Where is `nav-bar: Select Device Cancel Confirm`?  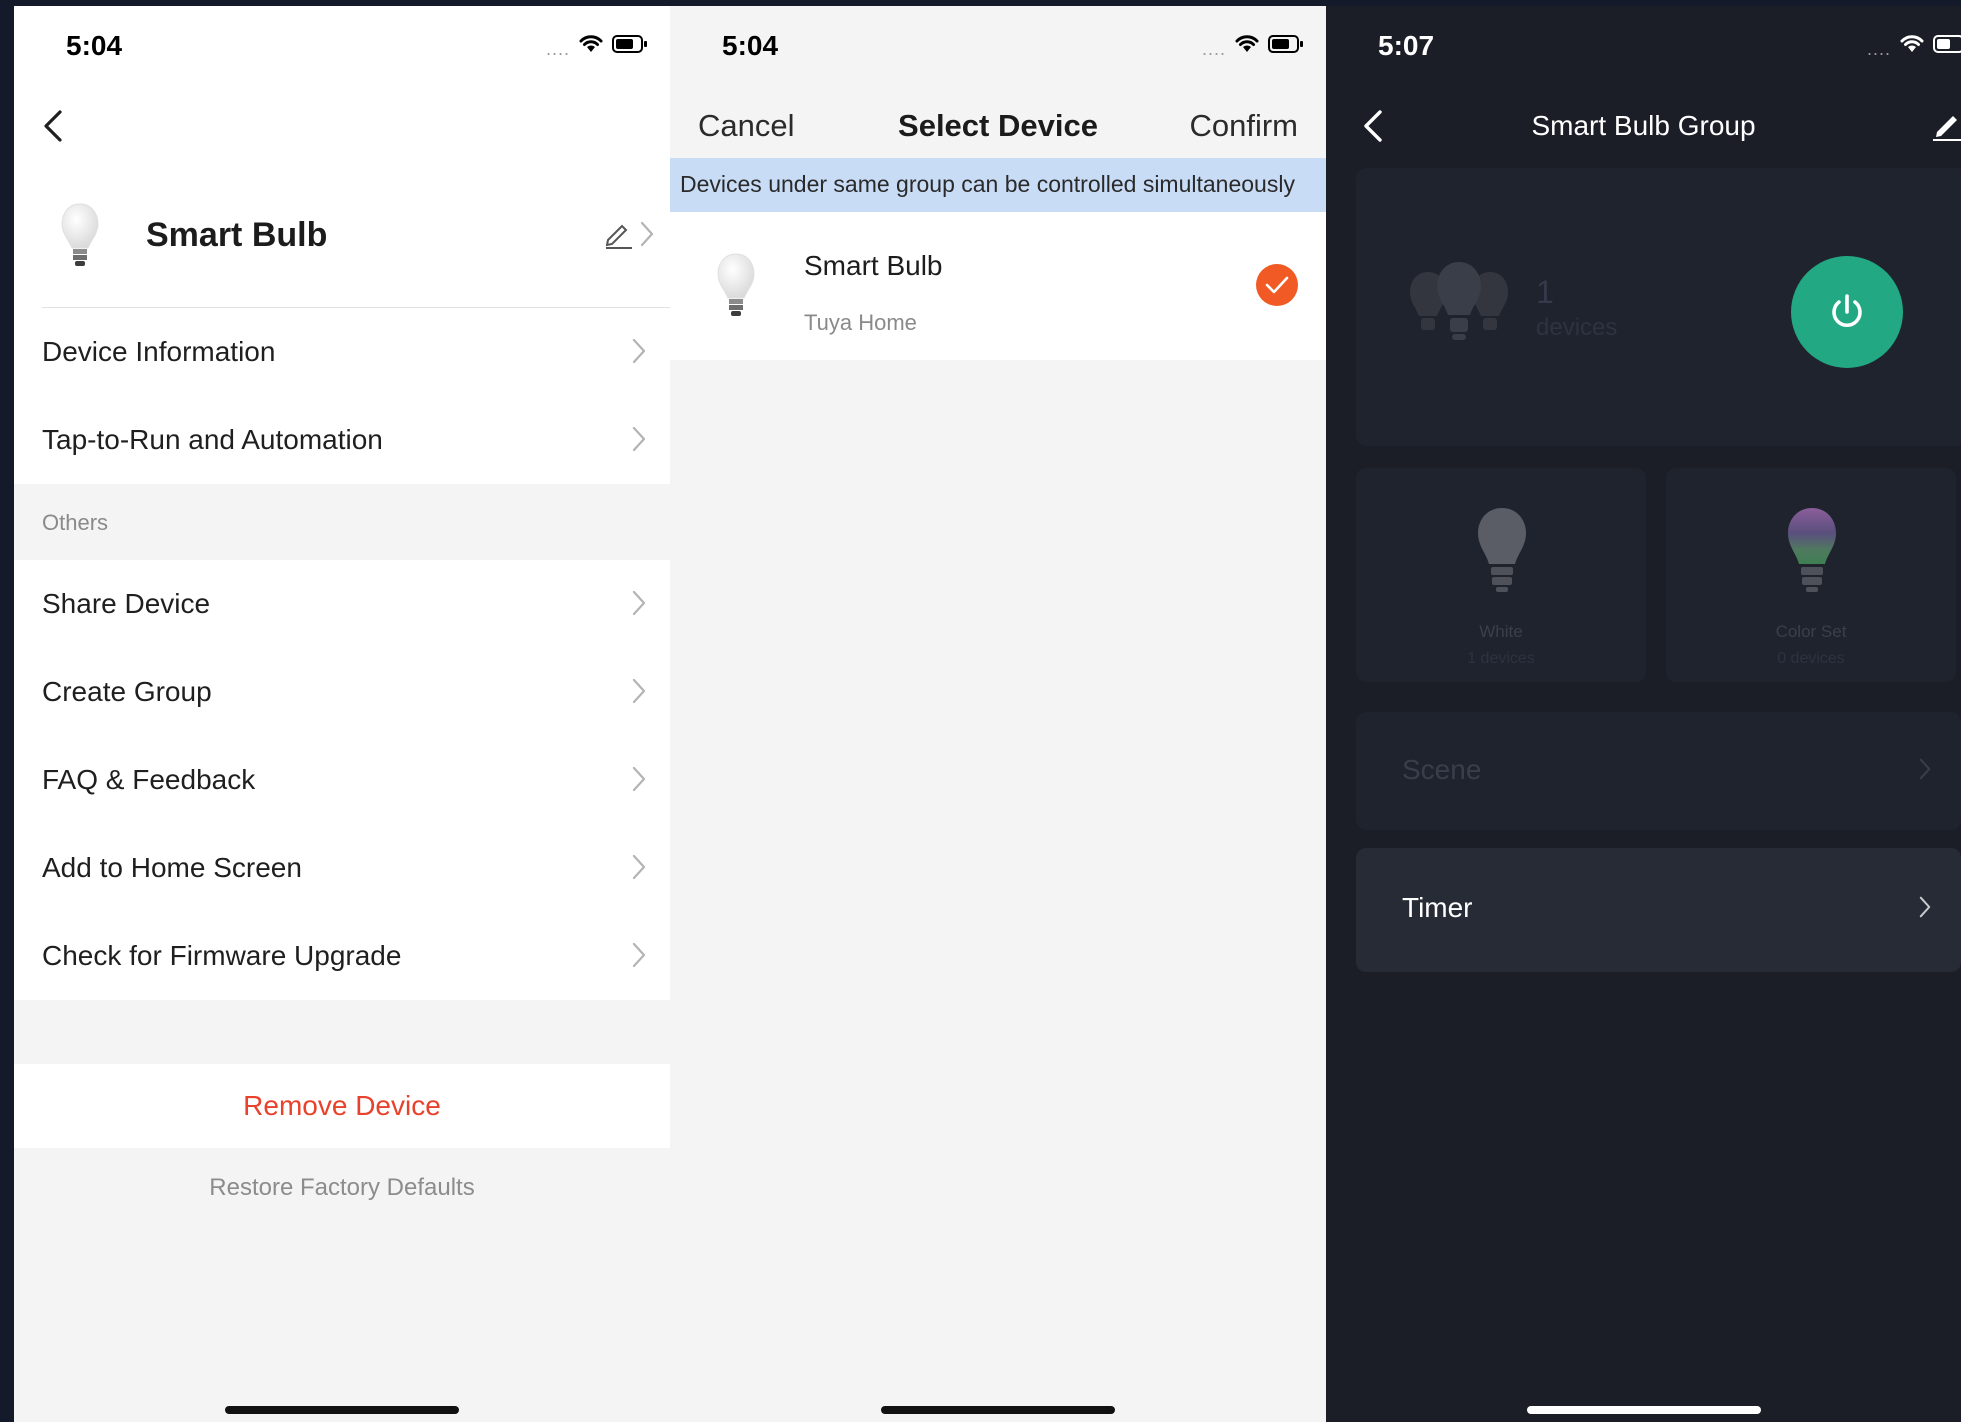 nav-bar: Select Device Cancel Confirm is located at coordinates (998, 127).